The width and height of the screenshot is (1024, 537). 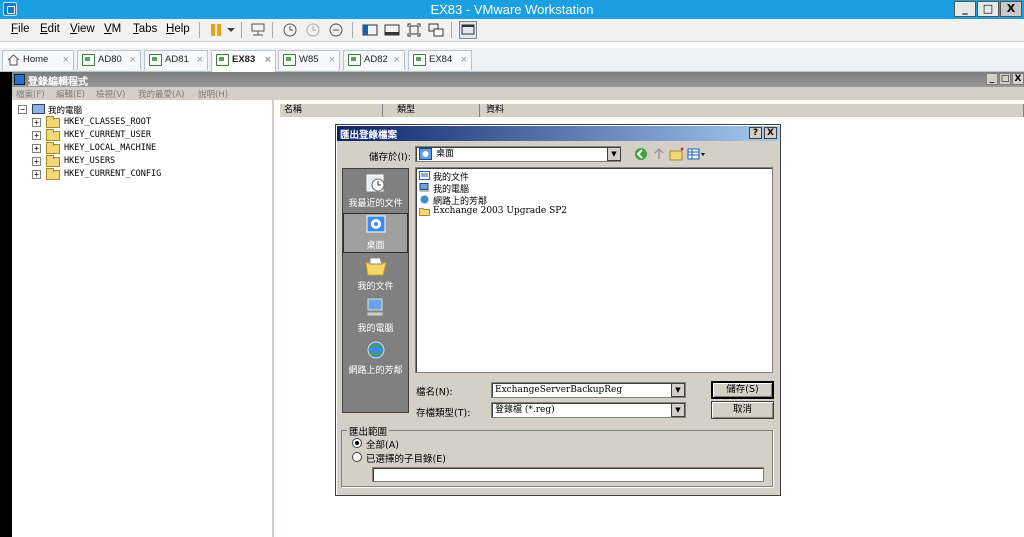 What do you see at coordinates (382, 444) in the screenshot?
I see `radio-all-label: 全部(A)` at bounding box center [382, 444].